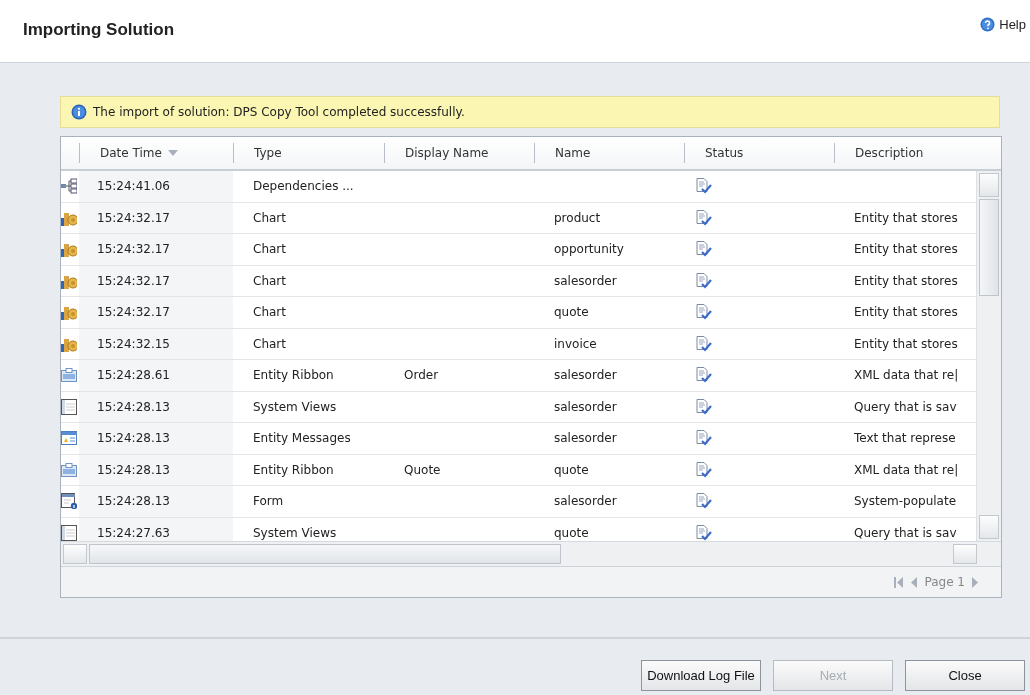 The width and height of the screenshot is (1030, 695). I want to click on message-text: The import of solution: DPS Copy Tool completed successfully., so click(279, 112).